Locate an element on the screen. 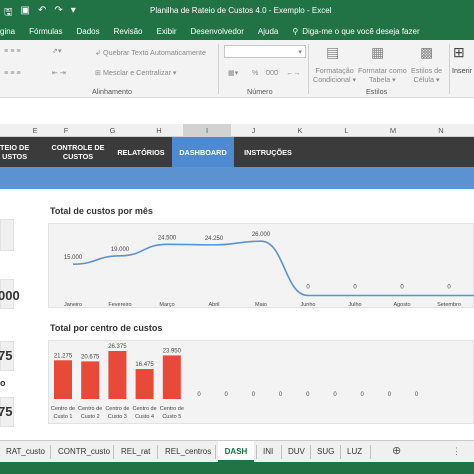 Image resolution: width=474 pixels, height=474 pixels. column-header-n: N is located at coordinates (441, 130).